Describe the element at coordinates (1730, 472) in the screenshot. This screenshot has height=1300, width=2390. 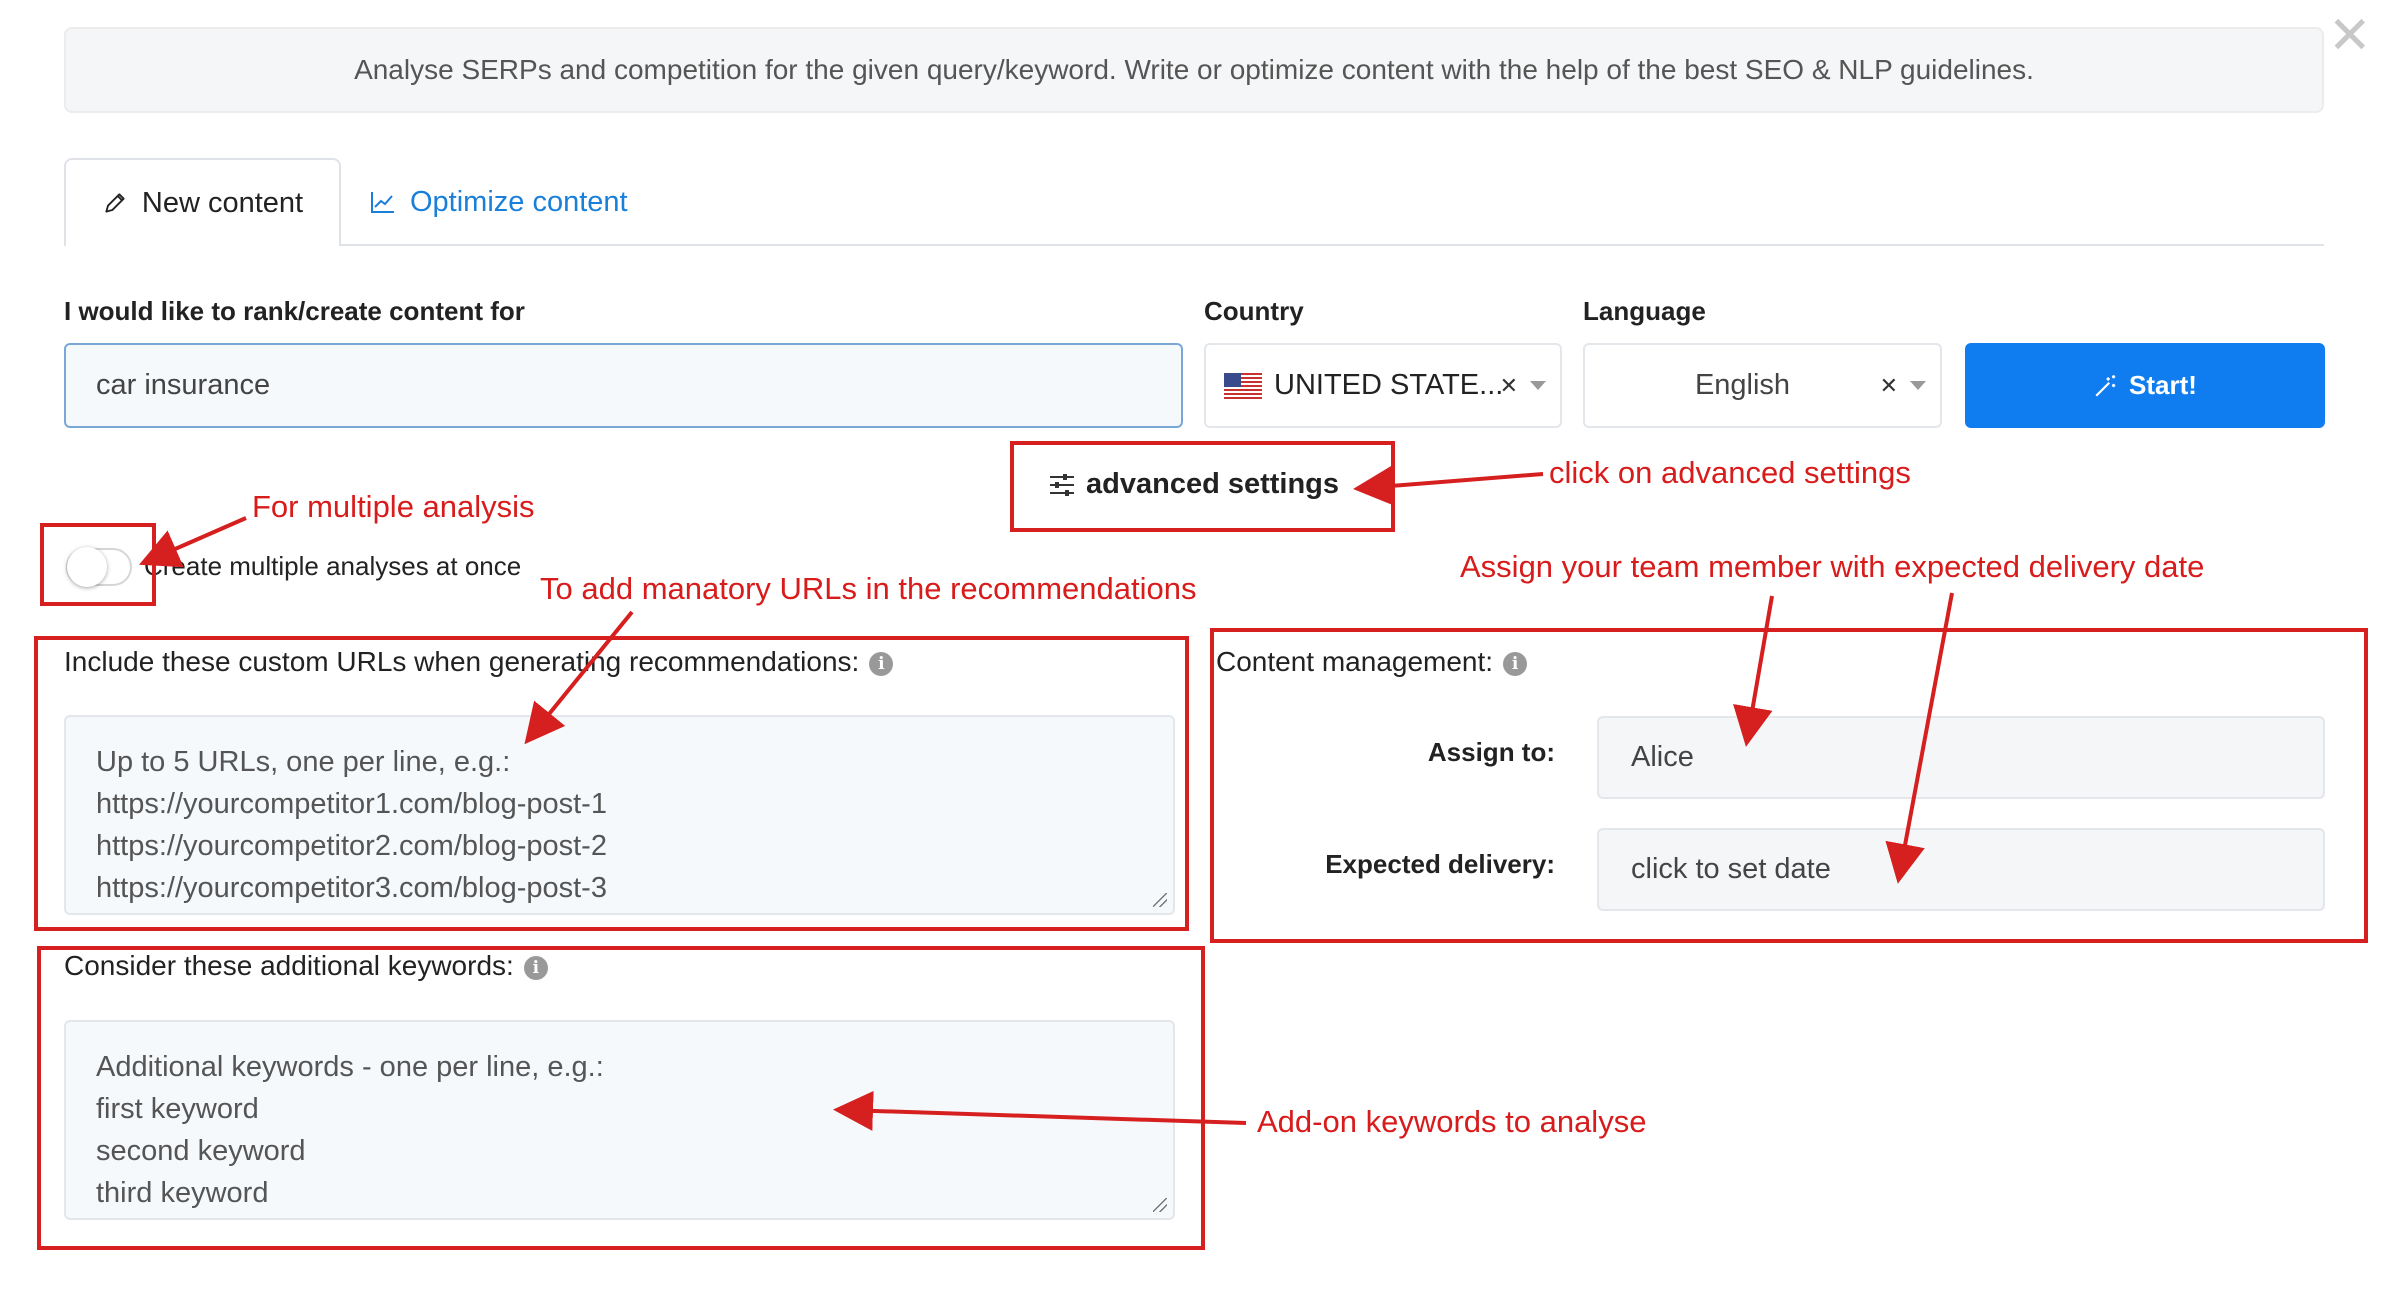
I see `annotation-advanced: click on advanced settings` at that location.